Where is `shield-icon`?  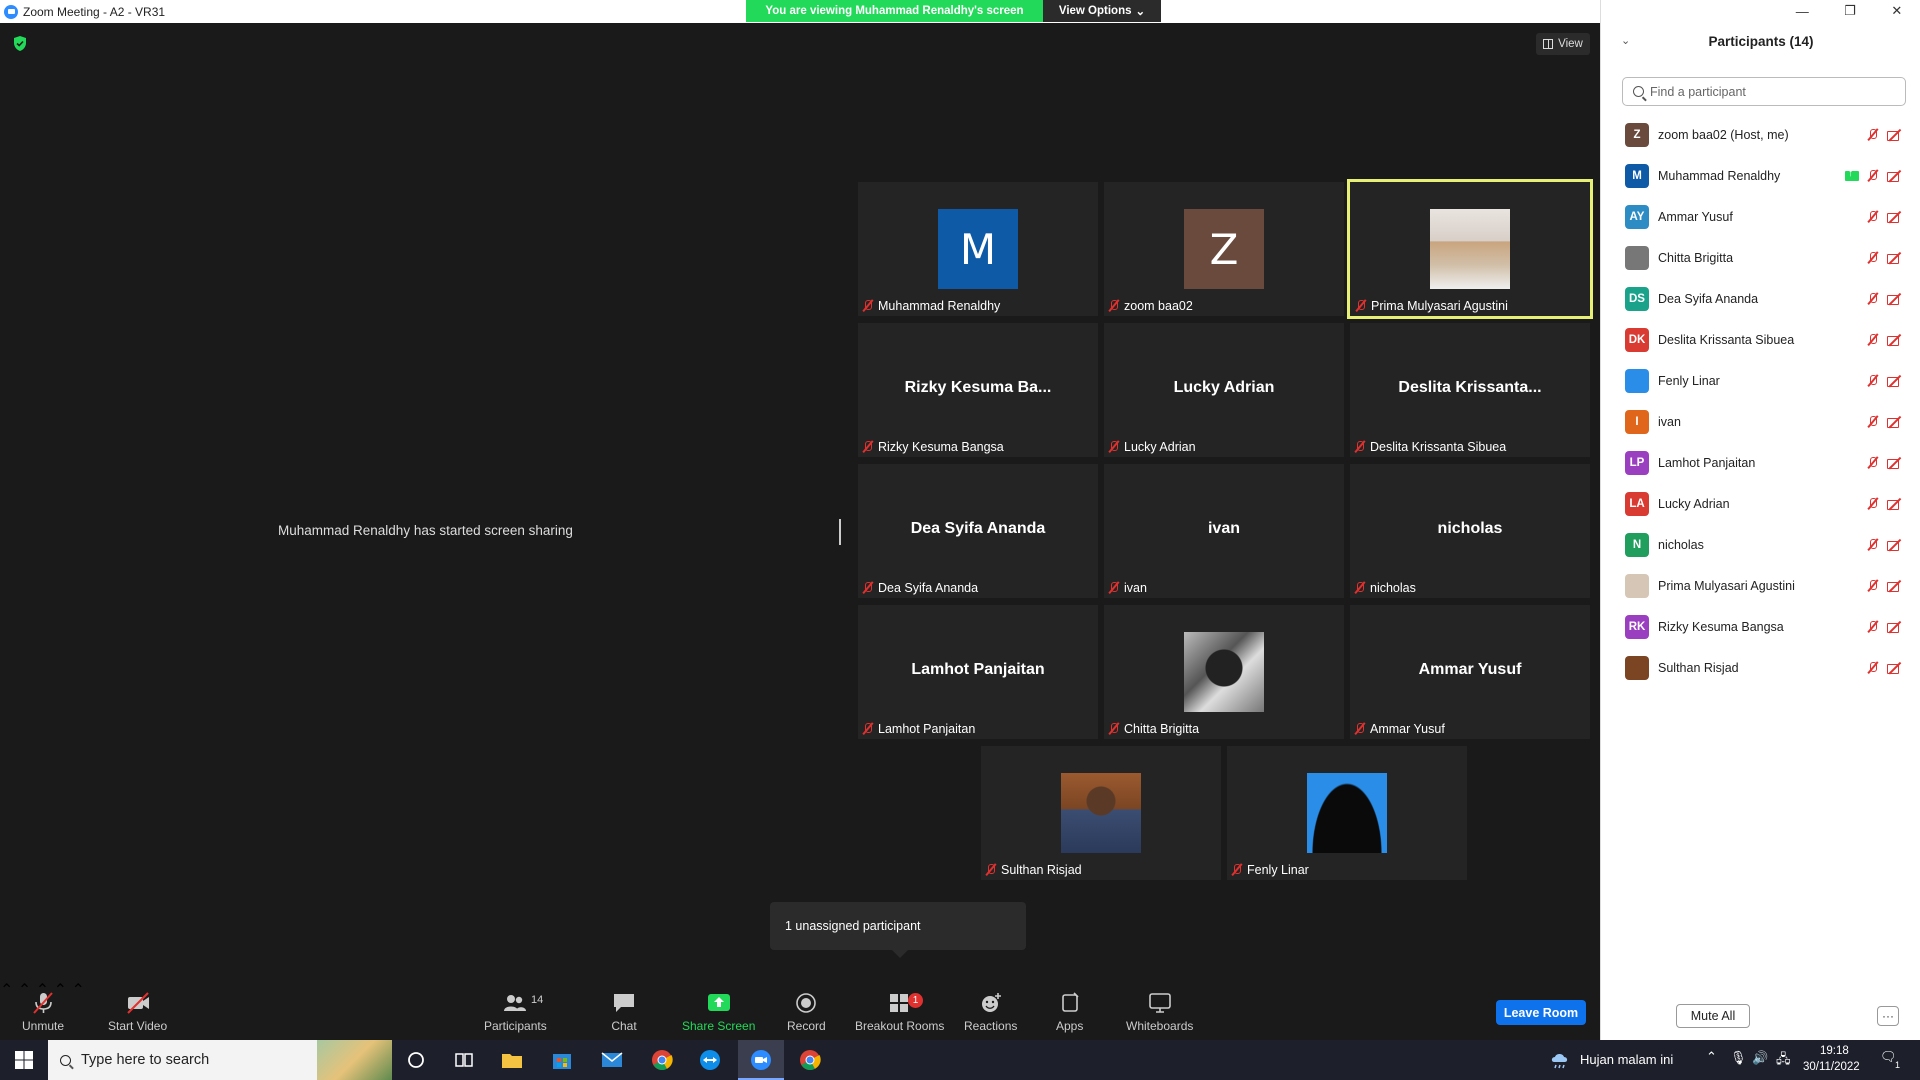
shield-icon is located at coordinates (20, 43).